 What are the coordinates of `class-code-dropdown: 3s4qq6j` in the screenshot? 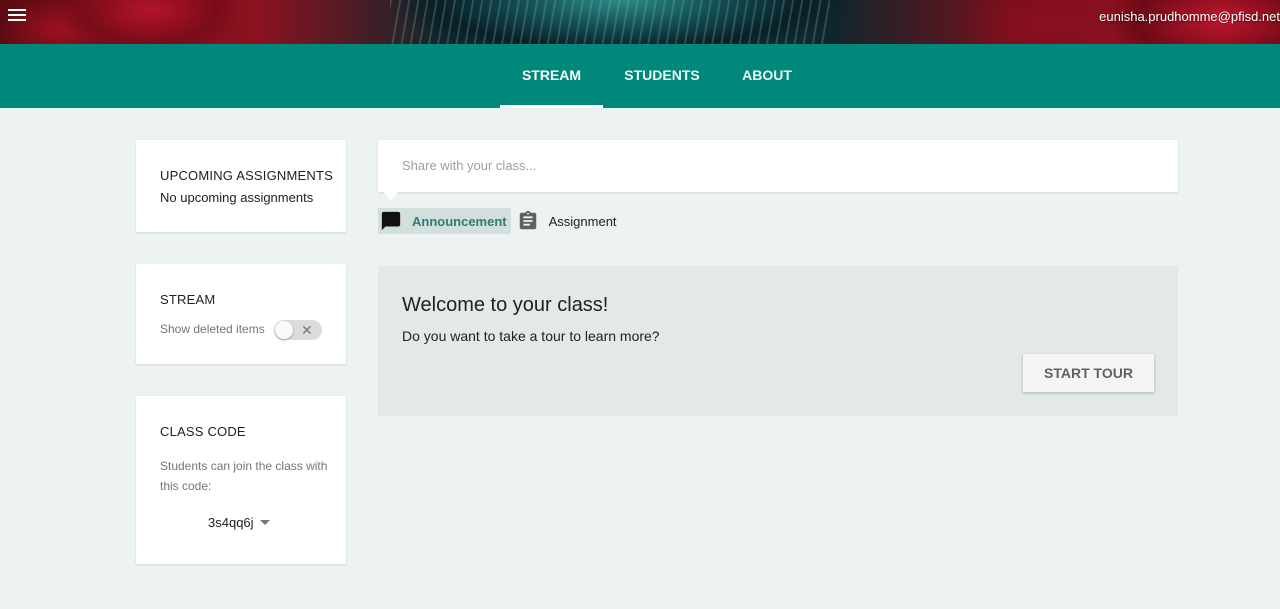 It's located at (239, 522).